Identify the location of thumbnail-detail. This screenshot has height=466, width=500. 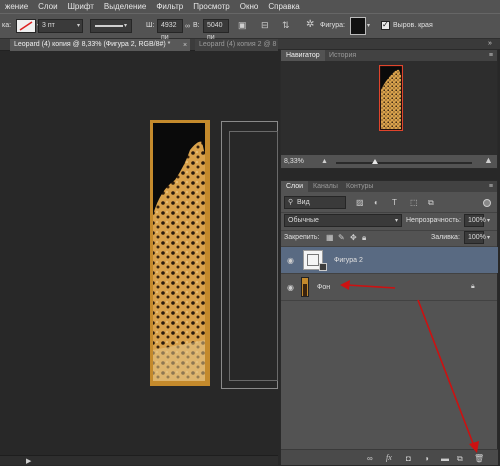
(305, 290).